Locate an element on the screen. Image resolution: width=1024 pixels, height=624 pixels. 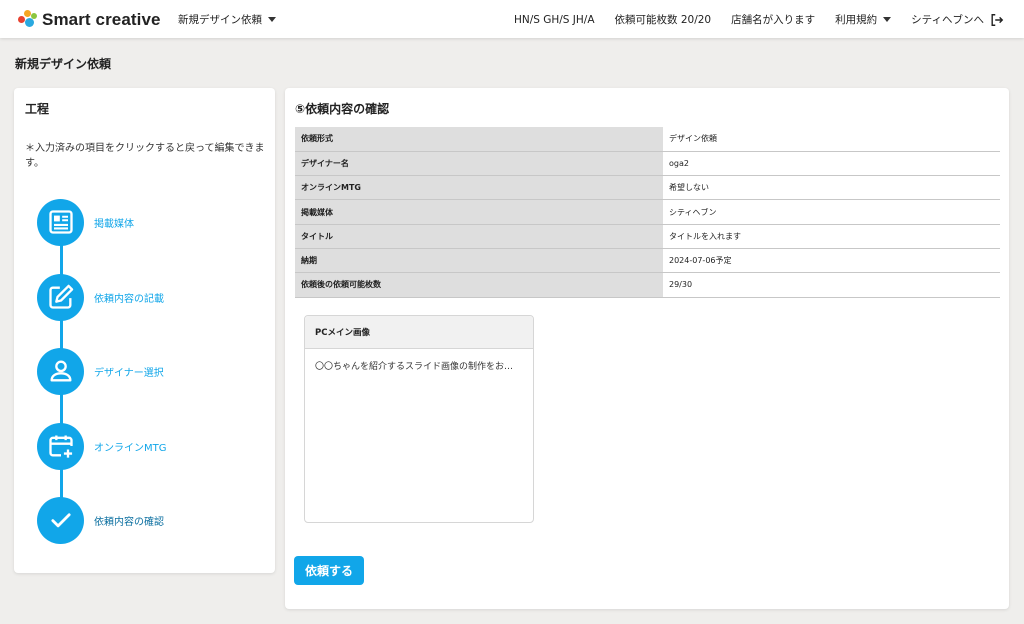
row-key: 納期 is located at coordinates (479, 261).